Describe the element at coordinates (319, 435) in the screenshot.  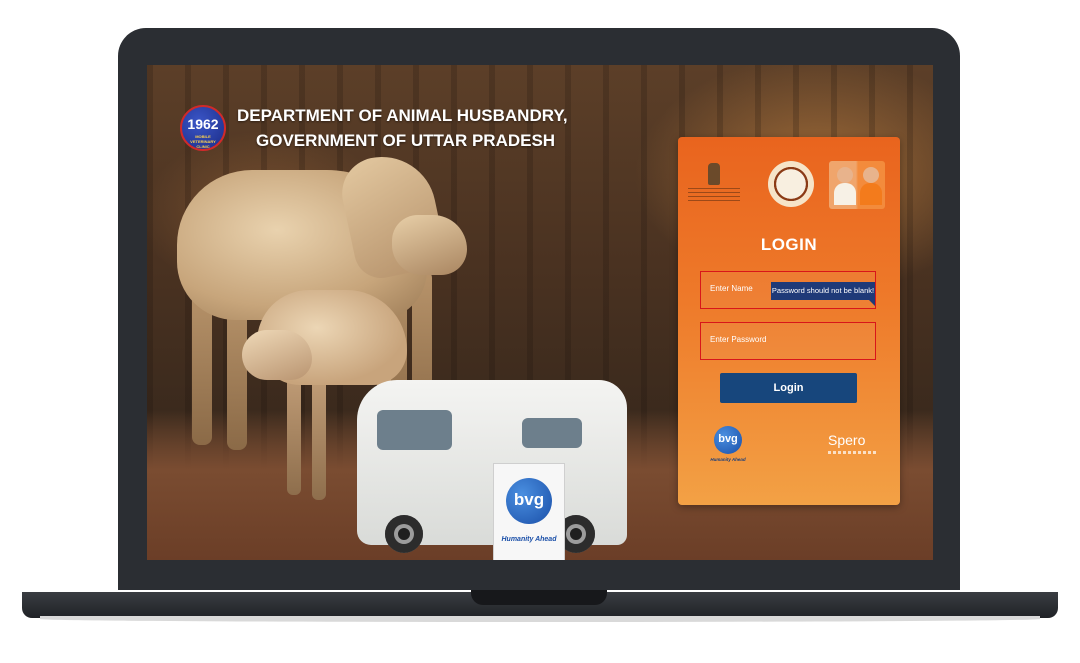
I see `calf-leg` at that location.